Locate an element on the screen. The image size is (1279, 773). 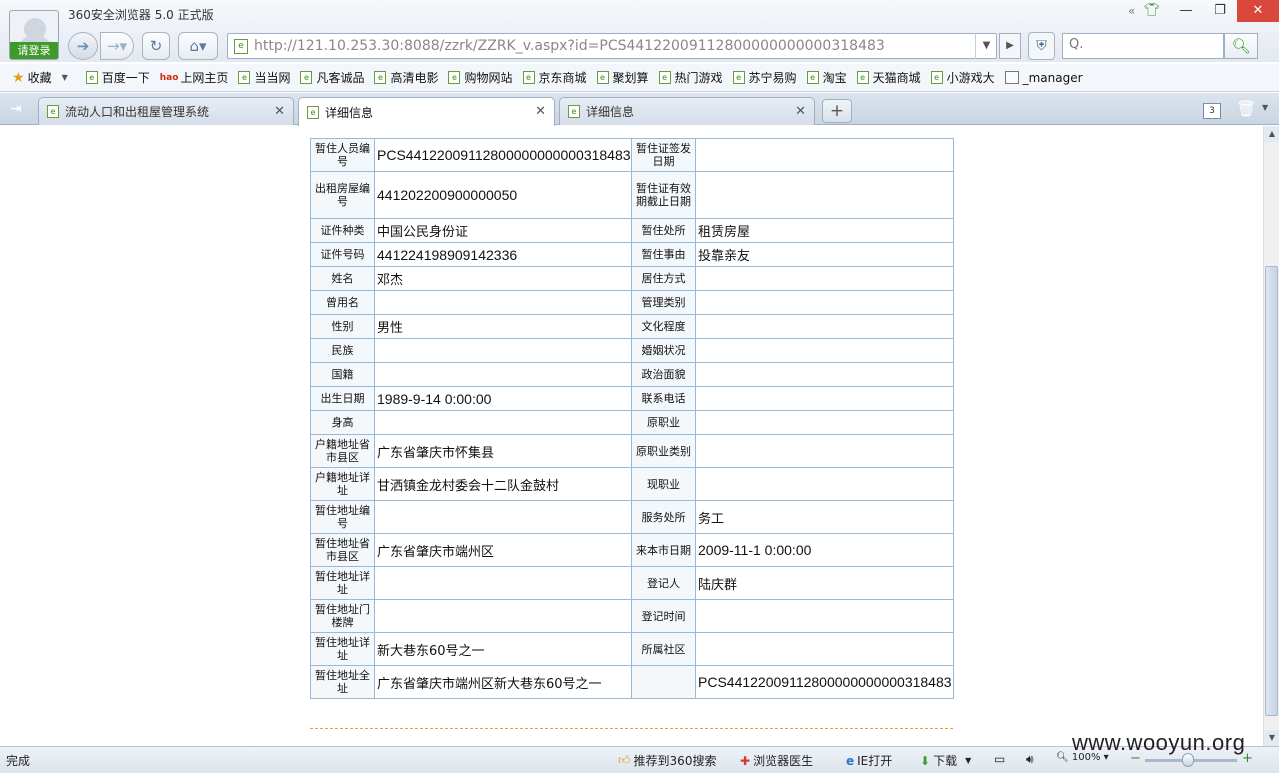
refresh-button: ↻ is located at coordinates (156, 46).